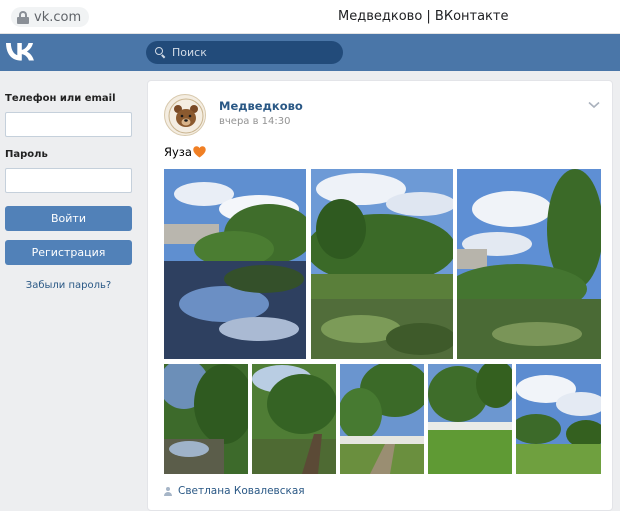 Image resolution: width=620 pixels, height=511 pixels. What do you see at coordinates (68, 124) in the screenshot?
I see `phone-email-field` at bounding box center [68, 124].